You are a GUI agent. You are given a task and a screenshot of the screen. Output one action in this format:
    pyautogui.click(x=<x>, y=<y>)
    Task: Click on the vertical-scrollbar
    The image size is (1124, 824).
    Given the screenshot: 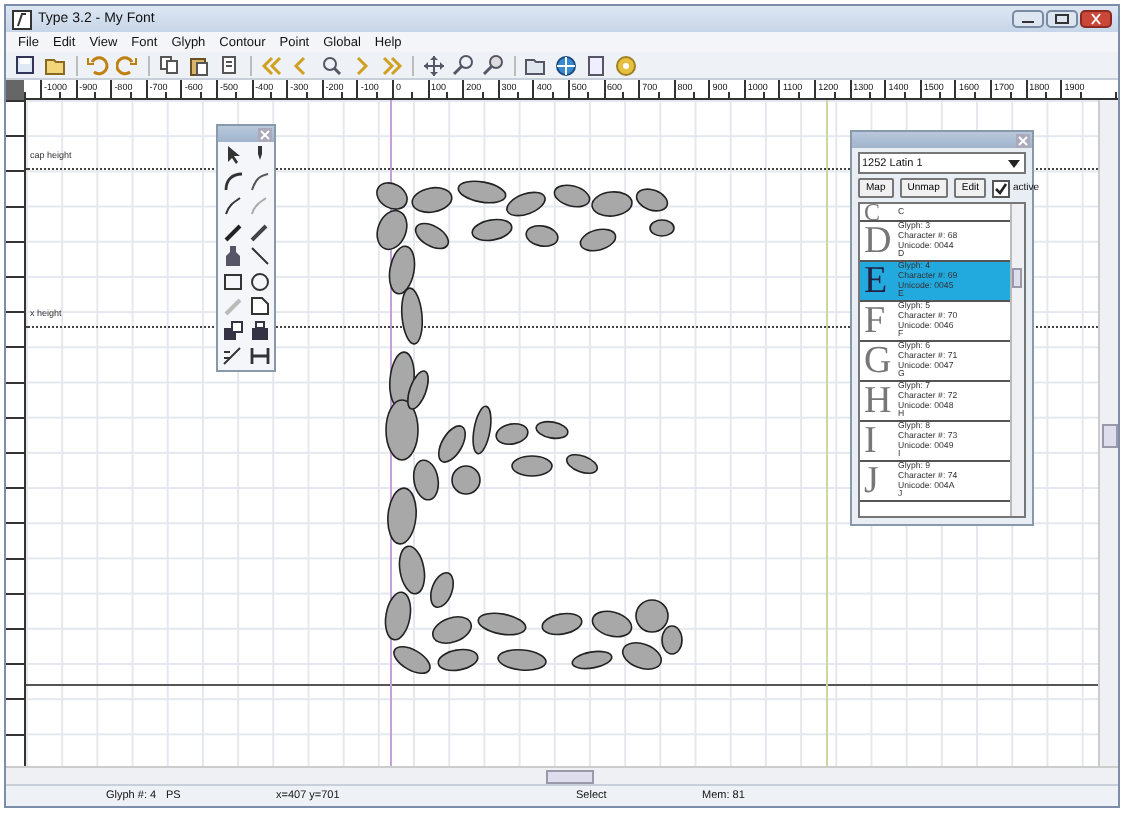 What is the action you would take?
    pyautogui.click(x=1108, y=433)
    